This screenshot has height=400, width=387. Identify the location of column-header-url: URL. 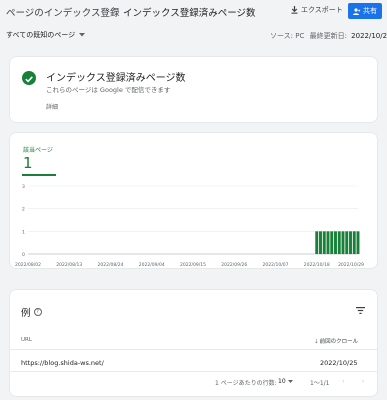
(26, 340).